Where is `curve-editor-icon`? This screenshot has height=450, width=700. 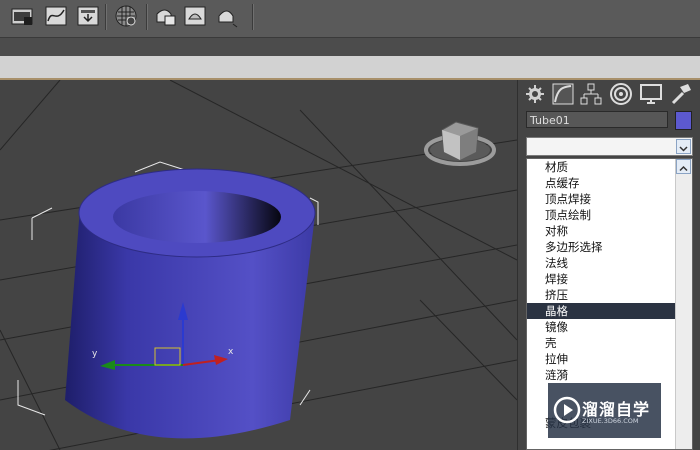
curve-editor-icon is located at coordinates (56, 16).